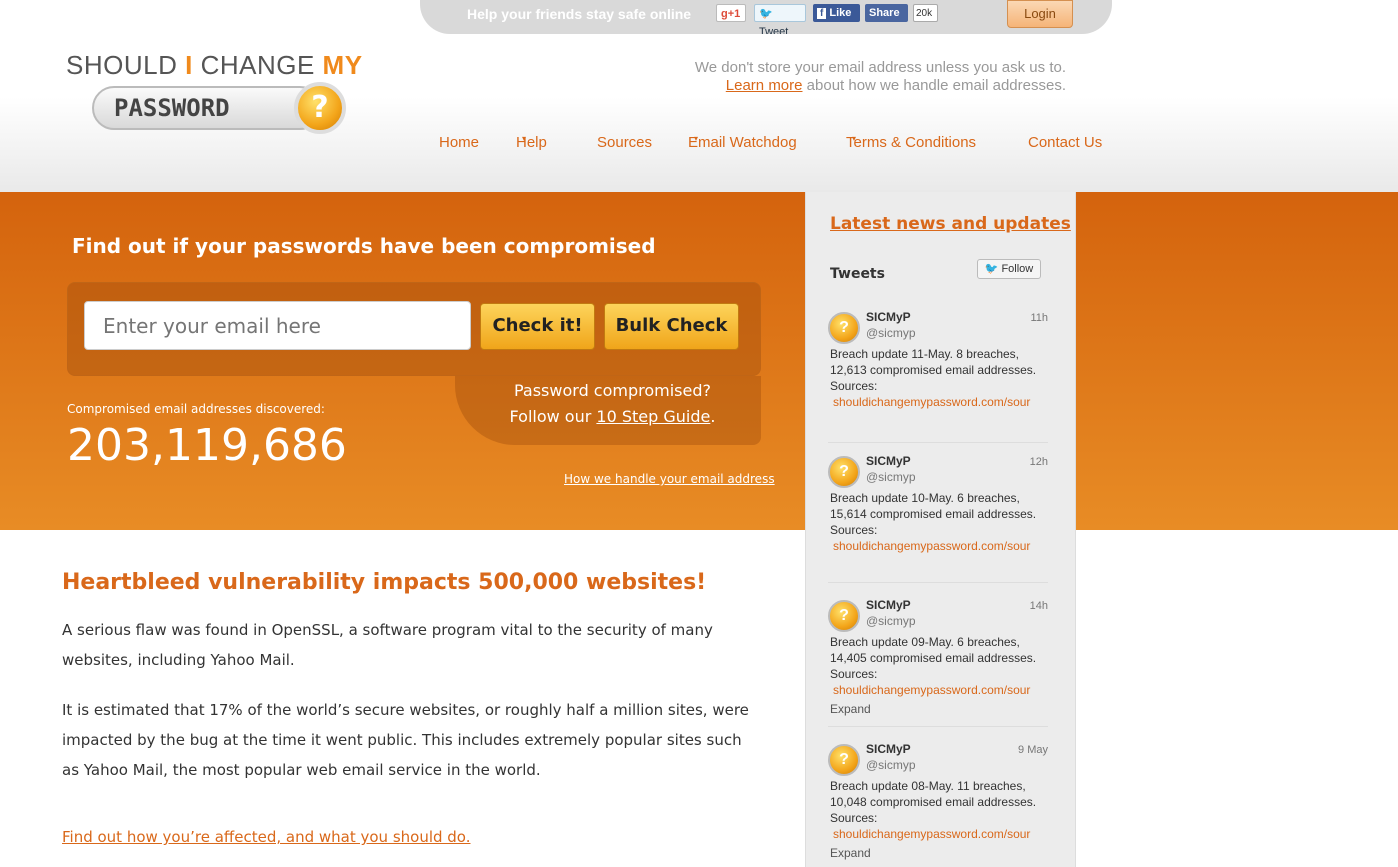 This screenshot has height=867, width=1398. What do you see at coordinates (1038, 462) in the screenshot?
I see `tweet-time: 12h` at bounding box center [1038, 462].